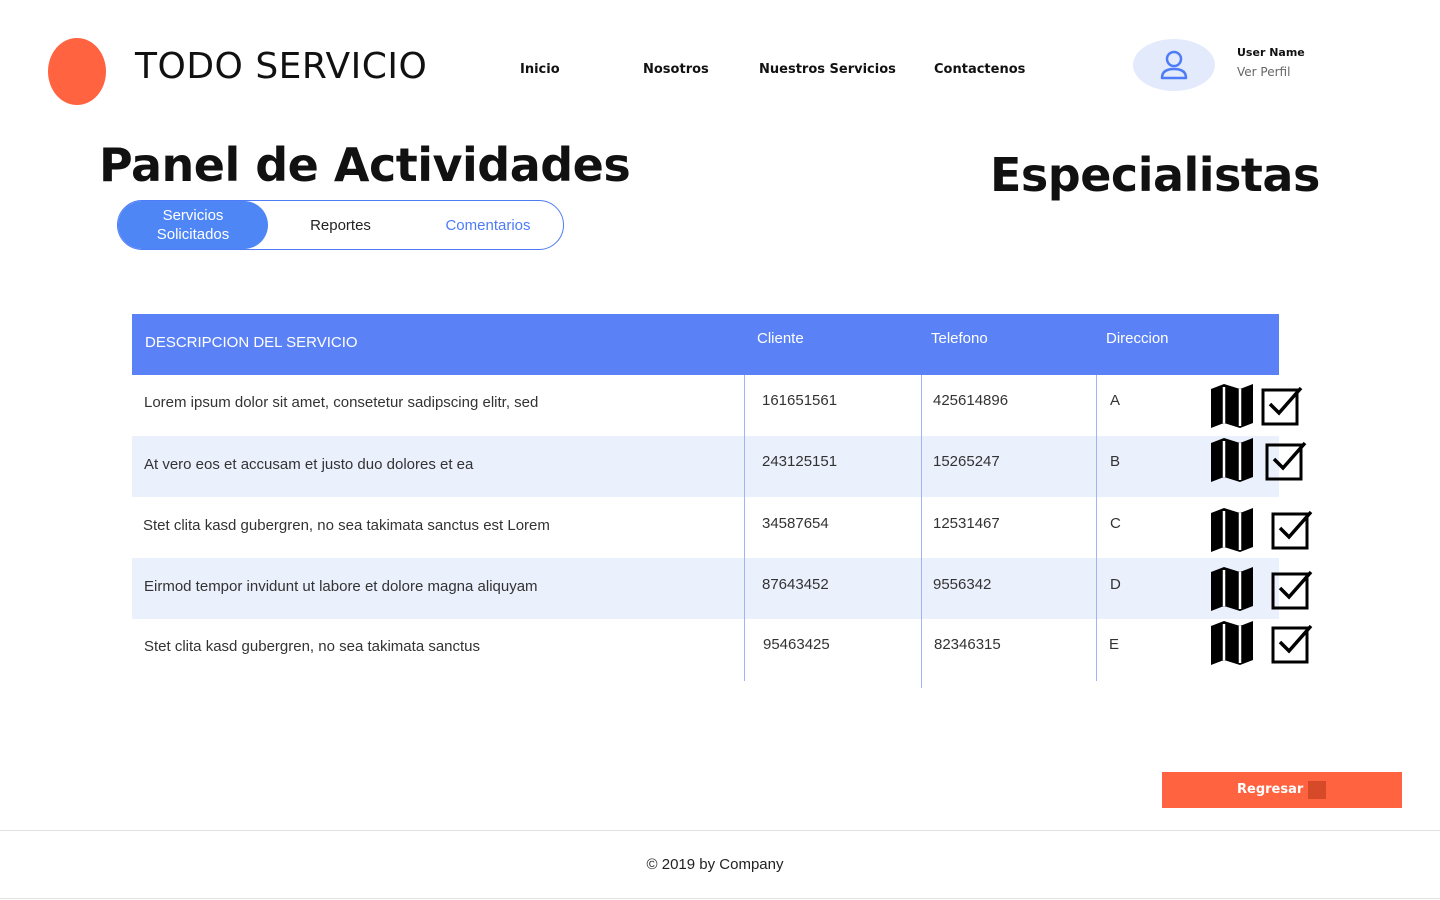 This screenshot has height=900, width=1440. I want to click on cell-telefono: 9556342, so click(962, 584).